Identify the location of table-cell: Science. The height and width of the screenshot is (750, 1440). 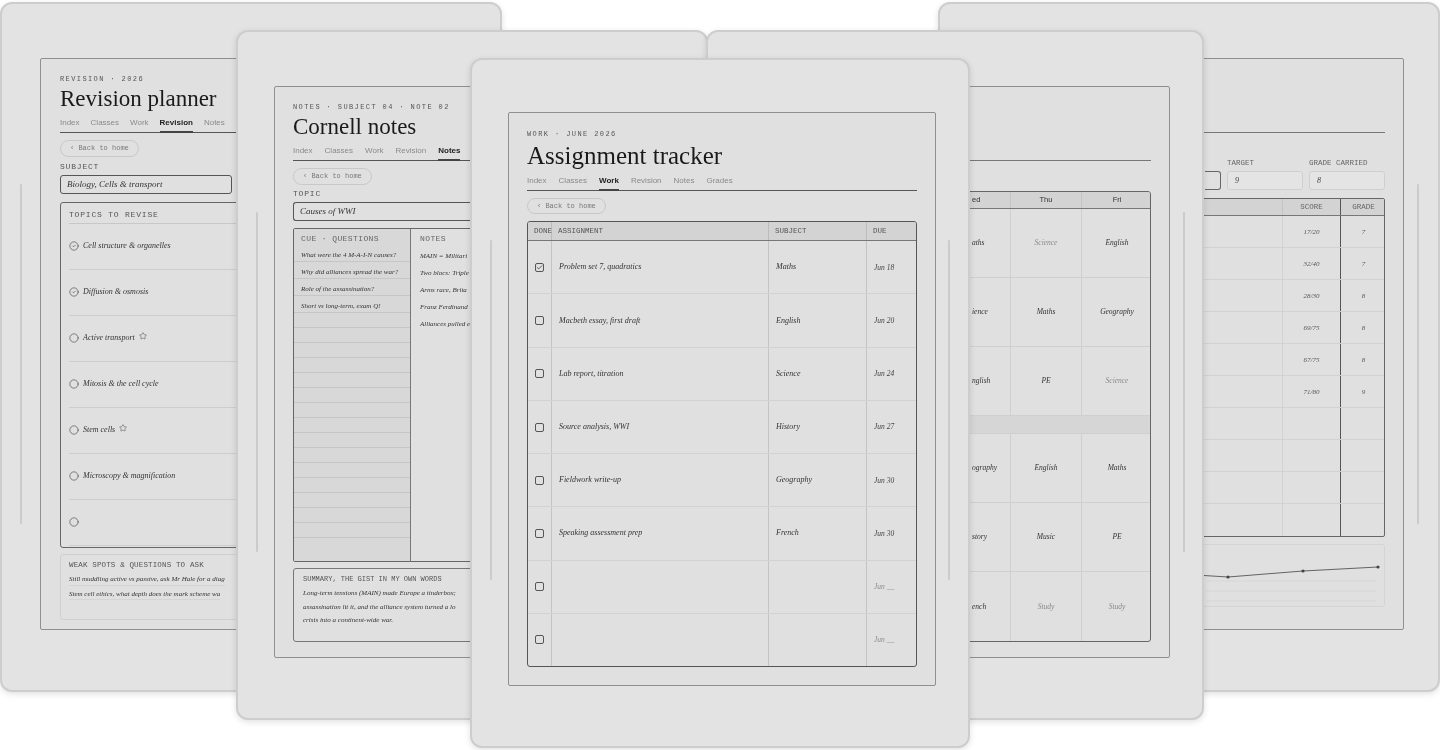
(788, 373).